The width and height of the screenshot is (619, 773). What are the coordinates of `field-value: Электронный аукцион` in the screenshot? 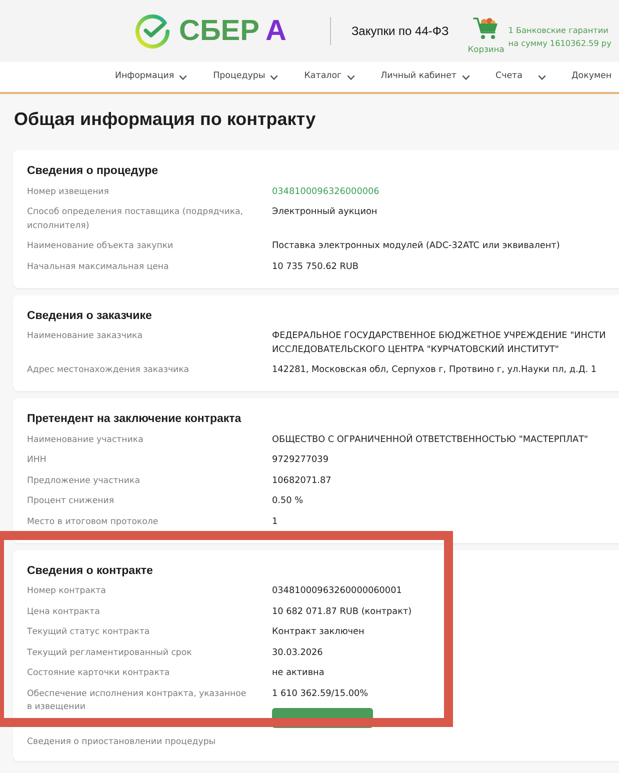 It's located at (325, 212).